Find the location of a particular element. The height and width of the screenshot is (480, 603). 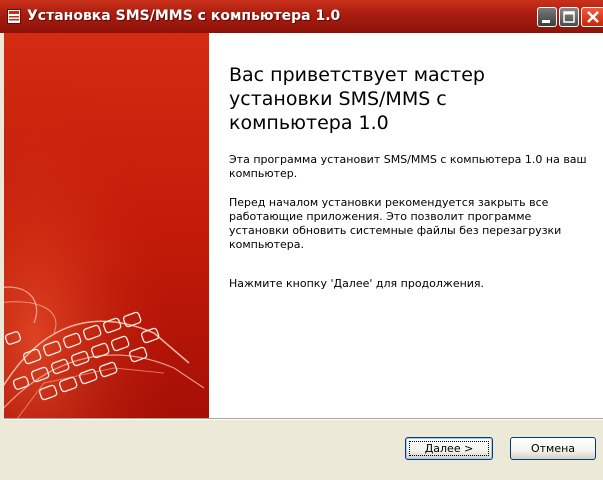

cancel-button-label: Отмена is located at coordinates (553, 448).